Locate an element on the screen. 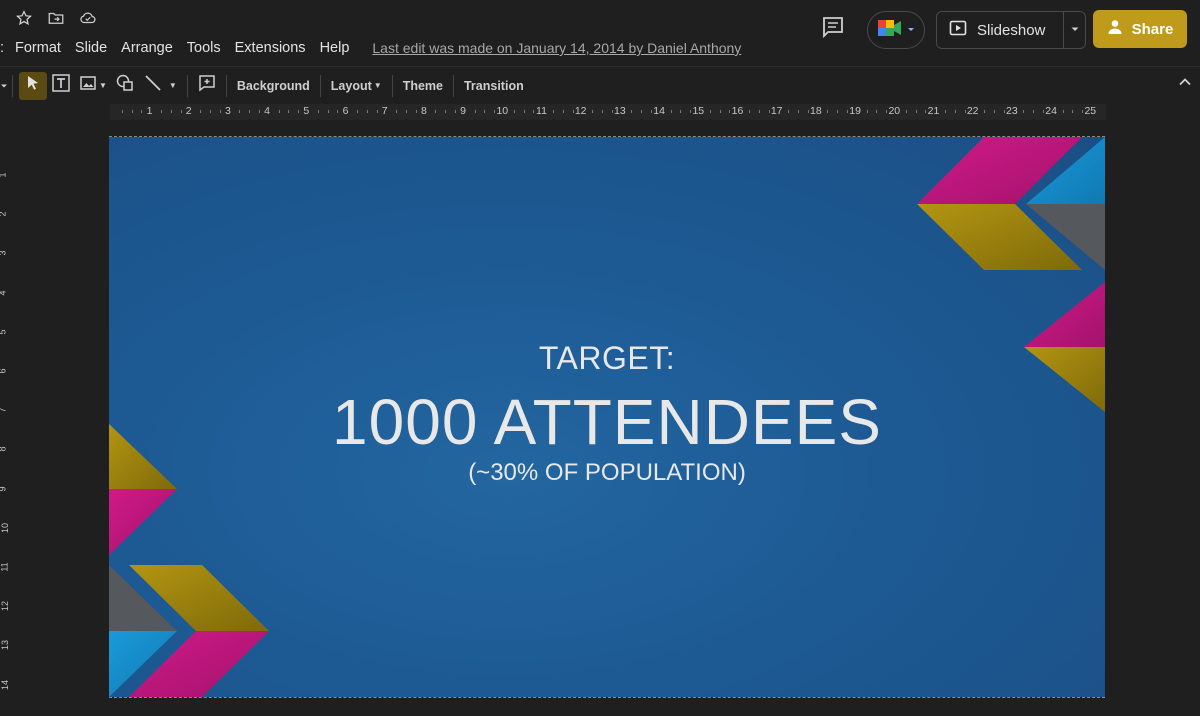 Image resolution: width=1200 pixels, height=716 pixels. slide-heading: TARGET: is located at coordinates (607, 358).